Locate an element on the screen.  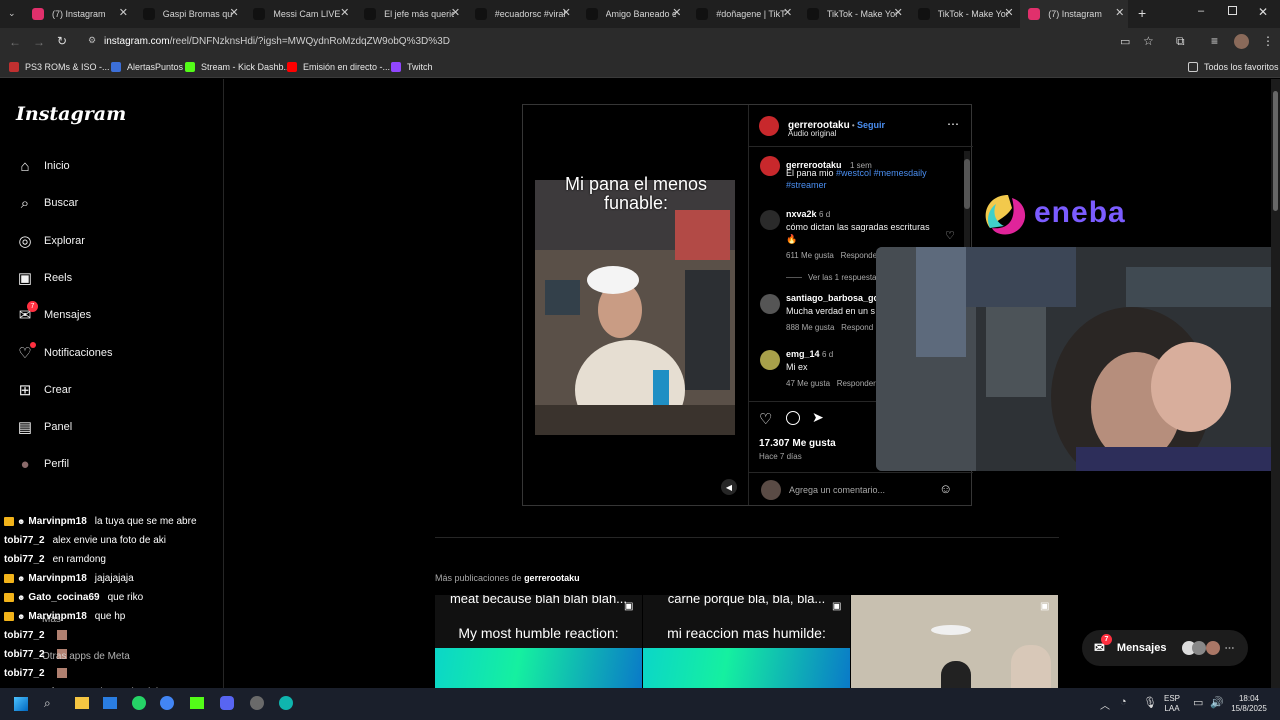
file-explorer-icon is located at coordinates (82, 703).